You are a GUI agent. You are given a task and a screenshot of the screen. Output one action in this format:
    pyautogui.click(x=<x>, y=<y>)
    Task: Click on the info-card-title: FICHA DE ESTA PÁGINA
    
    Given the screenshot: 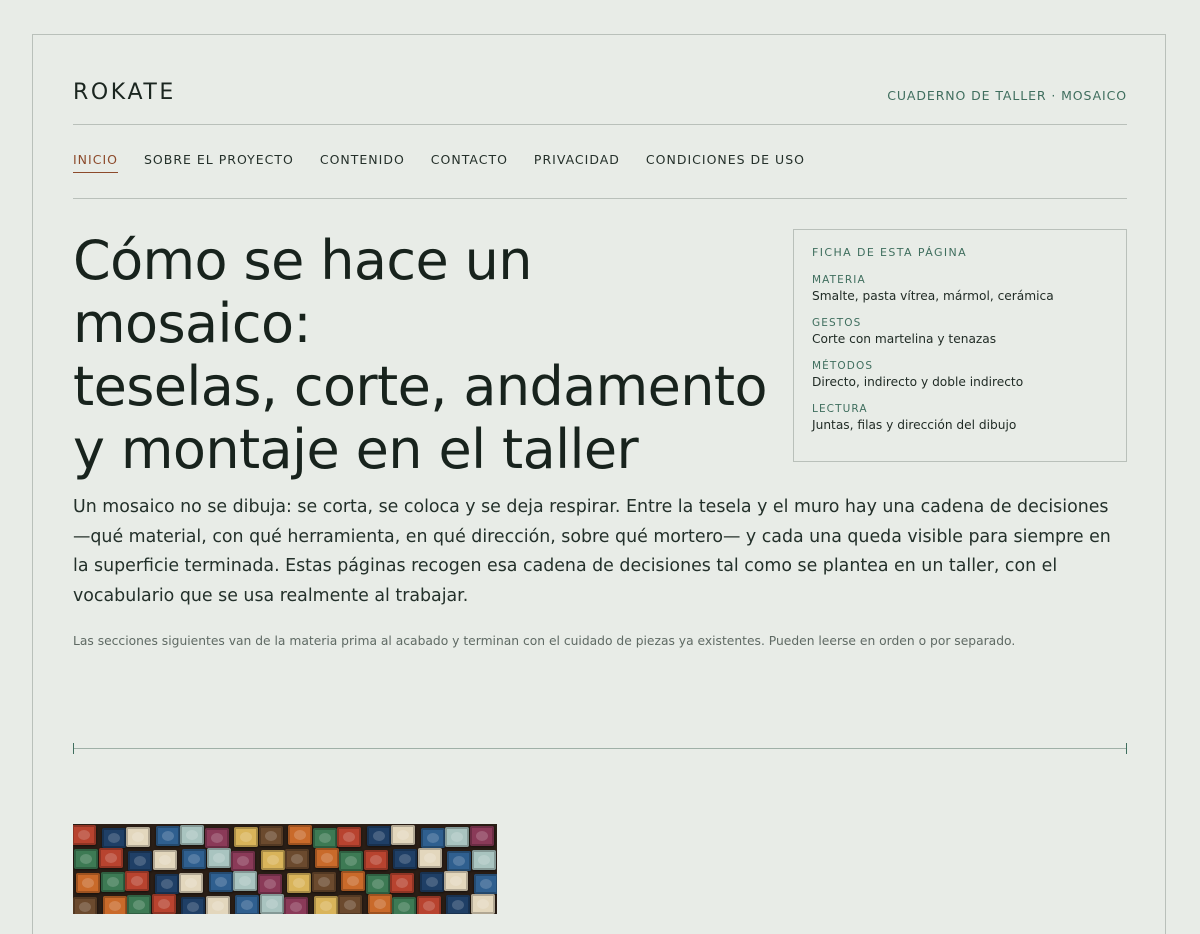 What is the action you would take?
    pyautogui.click(x=890, y=252)
    